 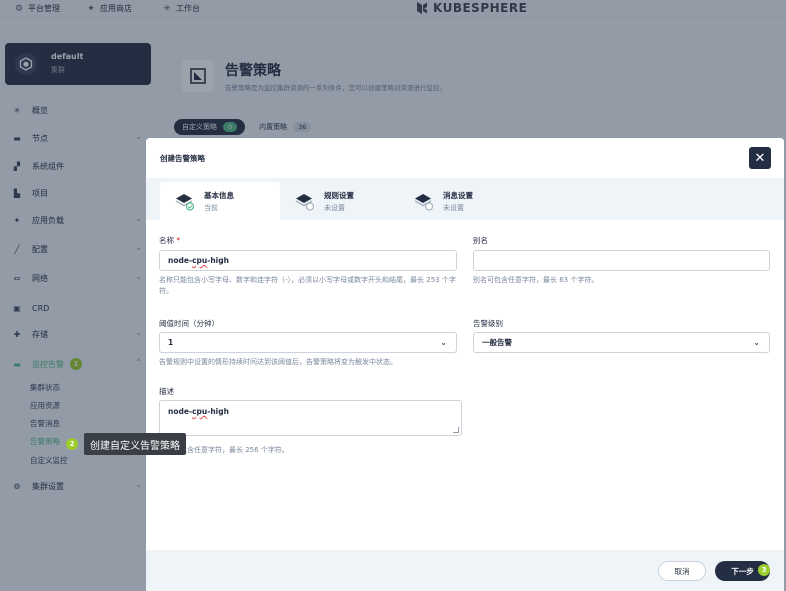 What do you see at coordinates (308, 260) in the screenshot?
I see `name-field: node-cpu -high` at bounding box center [308, 260].